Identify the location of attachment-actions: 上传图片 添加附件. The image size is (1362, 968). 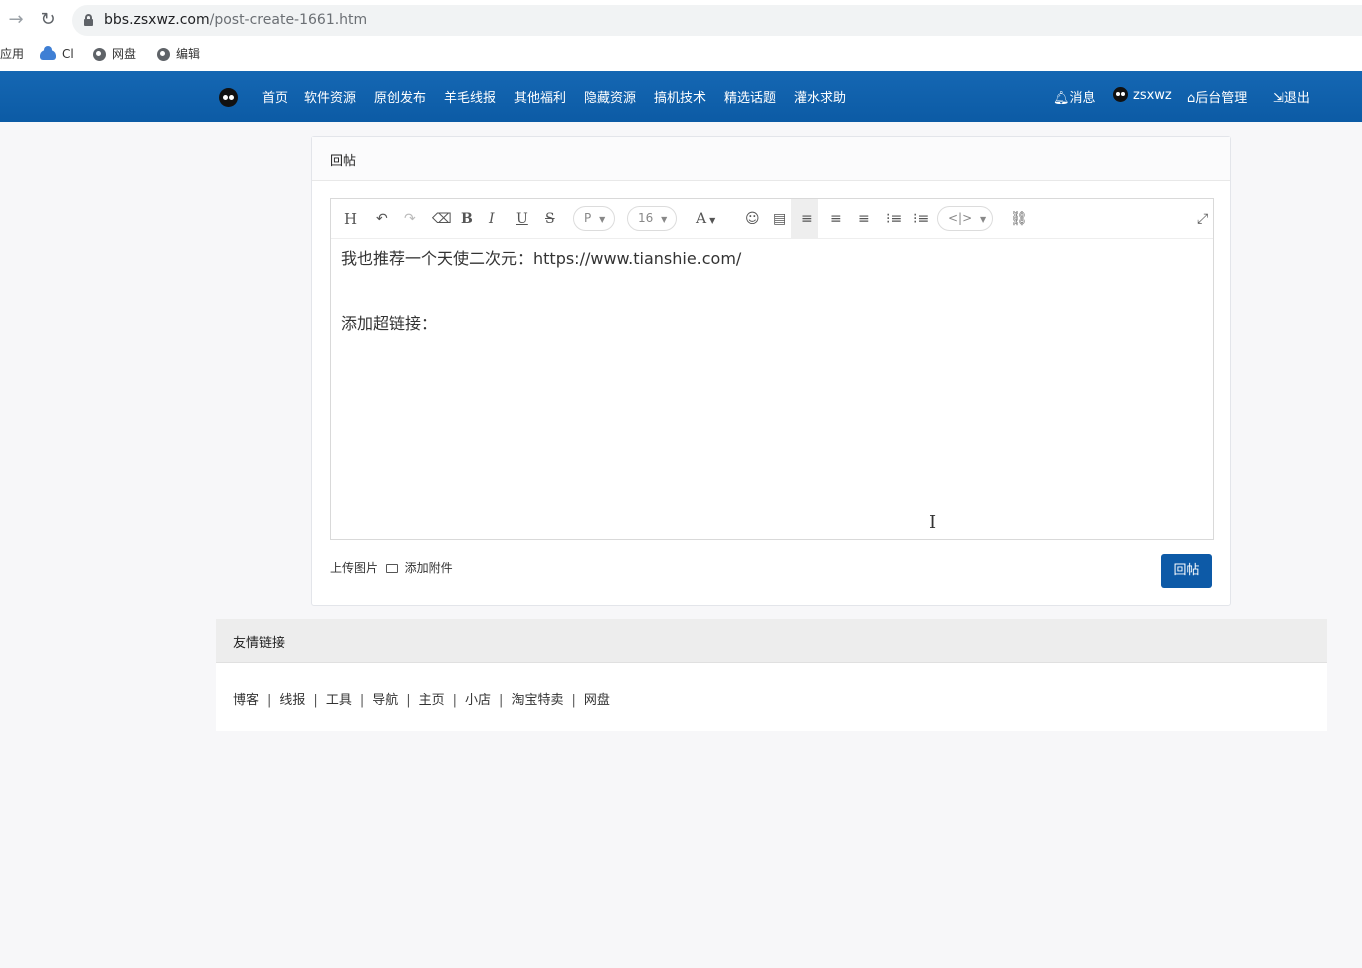
(391, 567).